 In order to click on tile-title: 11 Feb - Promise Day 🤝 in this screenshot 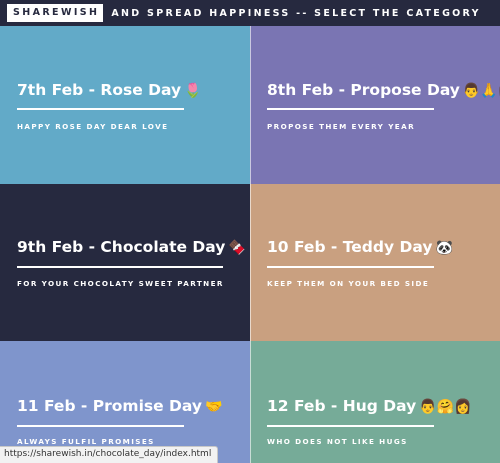, I will do `click(120, 406)`.